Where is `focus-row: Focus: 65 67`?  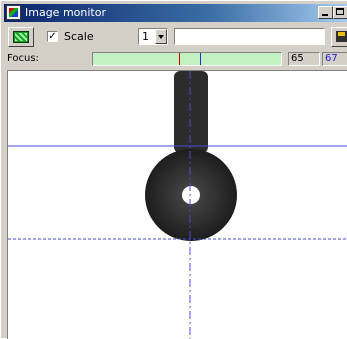 focus-row: Focus: 65 67 is located at coordinates (175, 59).